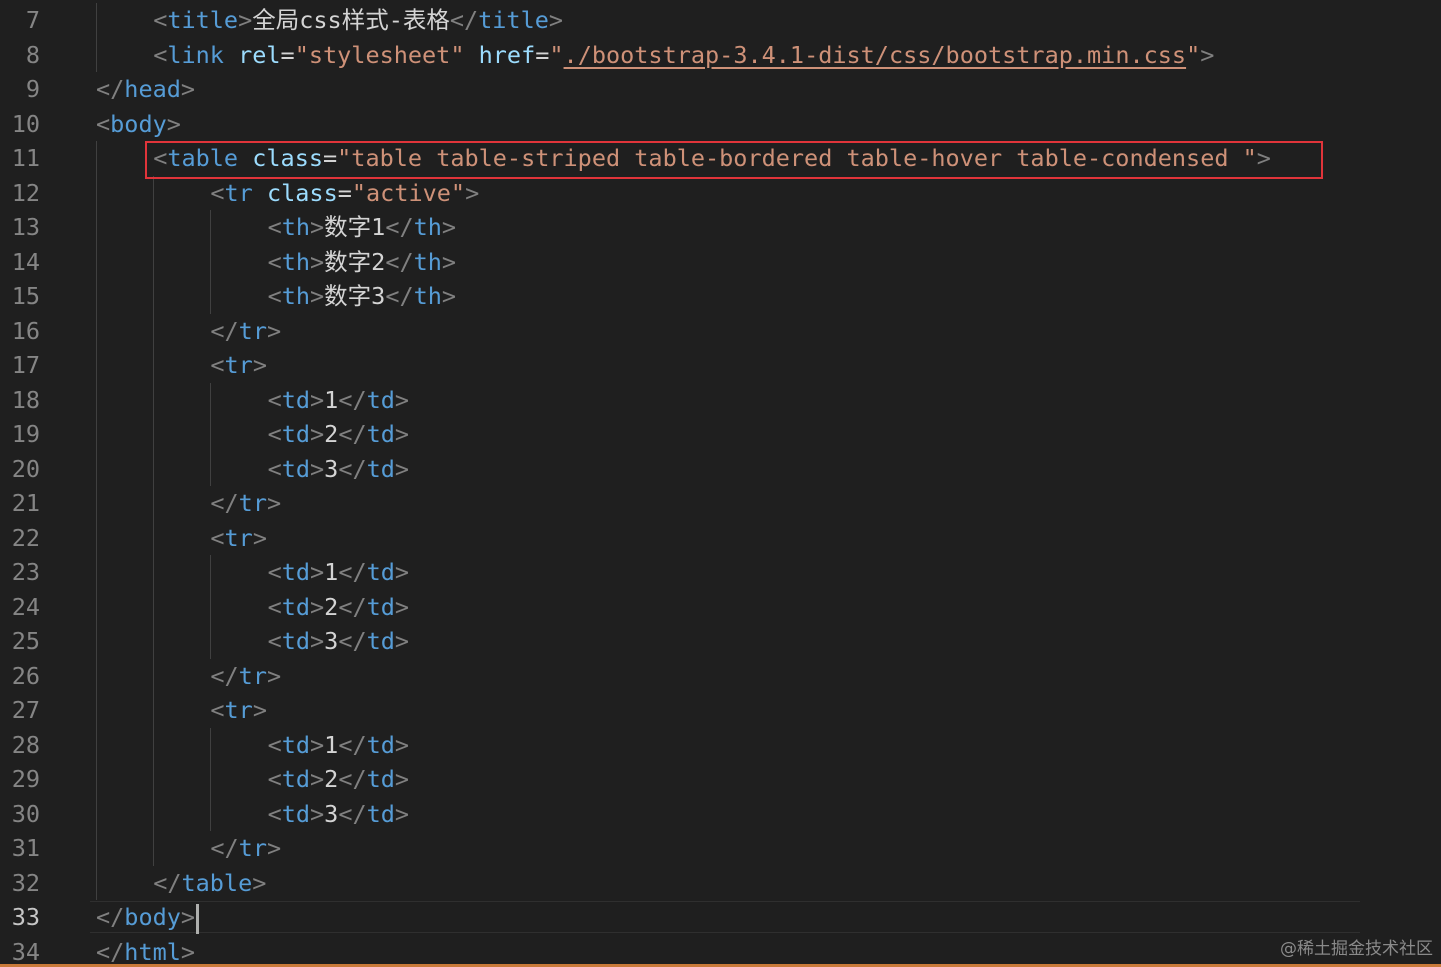 Image resolution: width=1441 pixels, height=967 pixels. What do you see at coordinates (720, 20) in the screenshot?
I see `code-line: 7 <title>全局css样式-表格</title>` at bounding box center [720, 20].